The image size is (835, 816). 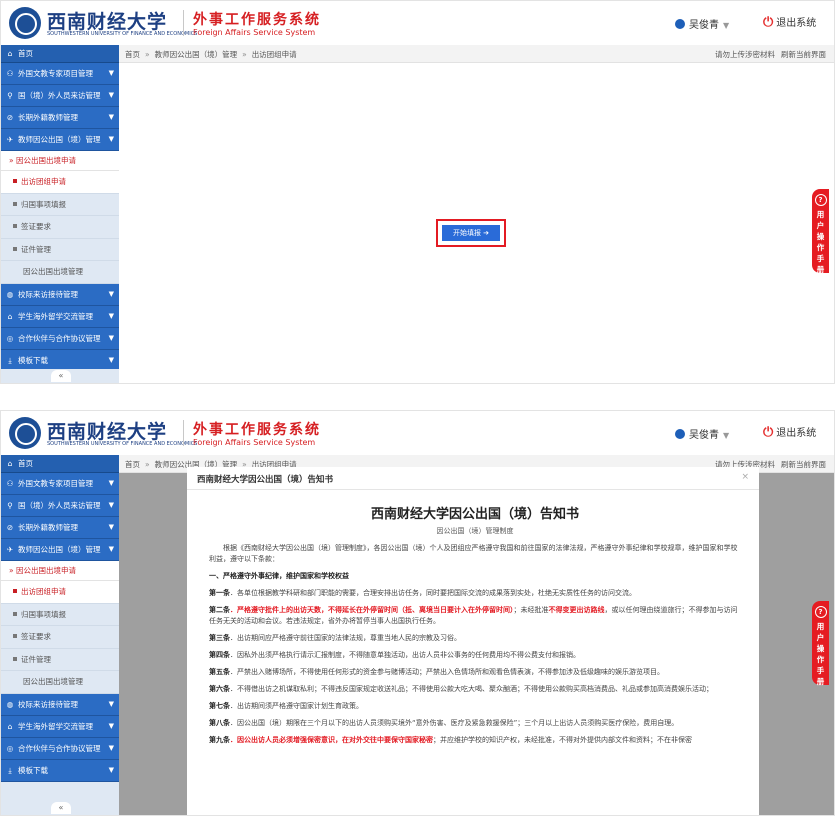 I want to click on graduation-cap-icon: ⌂, so click(x=10, y=316).